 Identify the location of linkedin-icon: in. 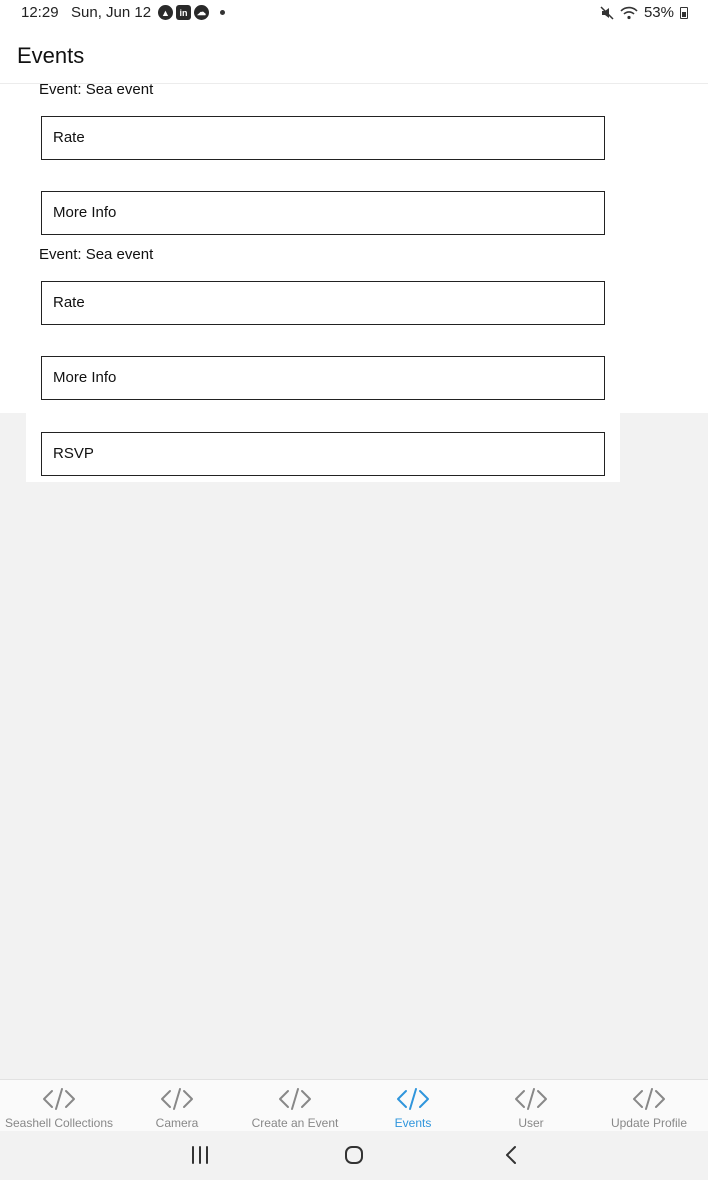
(183, 12).